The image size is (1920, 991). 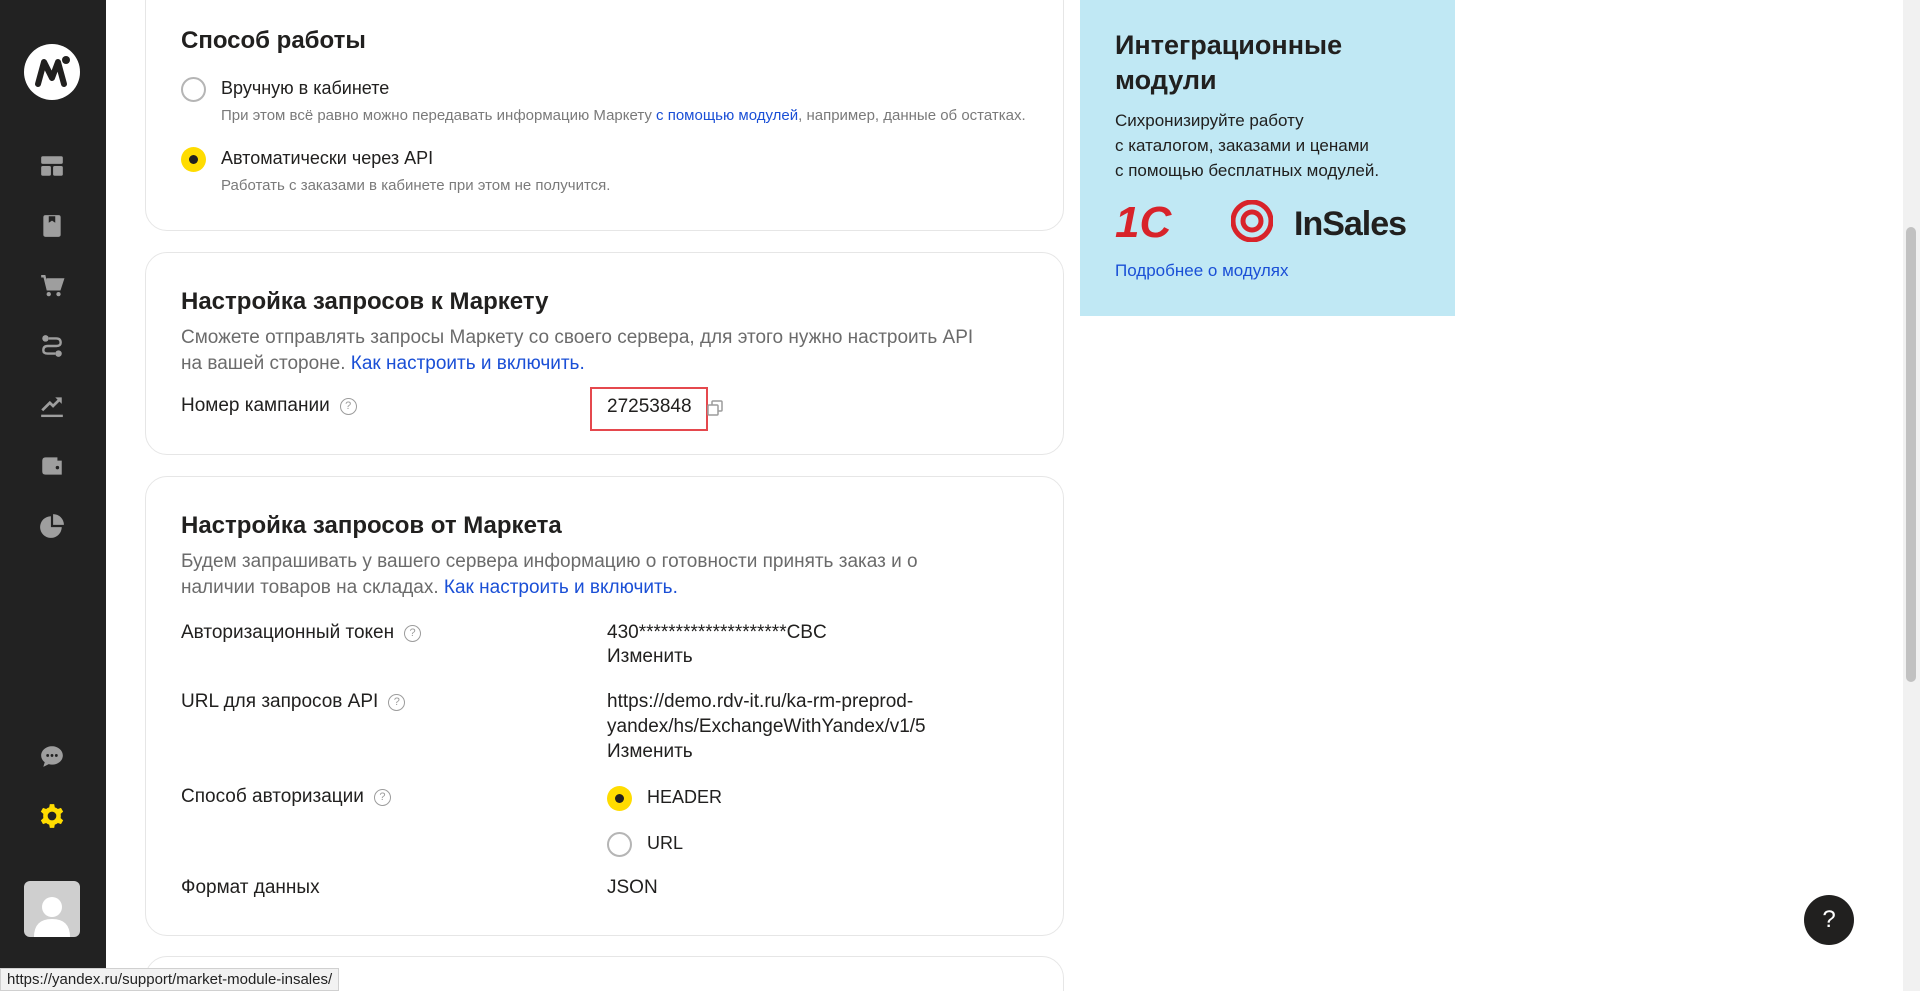 What do you see at coordinates (650, 751) in the screenshot?
I see `change-url-link: Изменить` at bounding box center [650, 751].